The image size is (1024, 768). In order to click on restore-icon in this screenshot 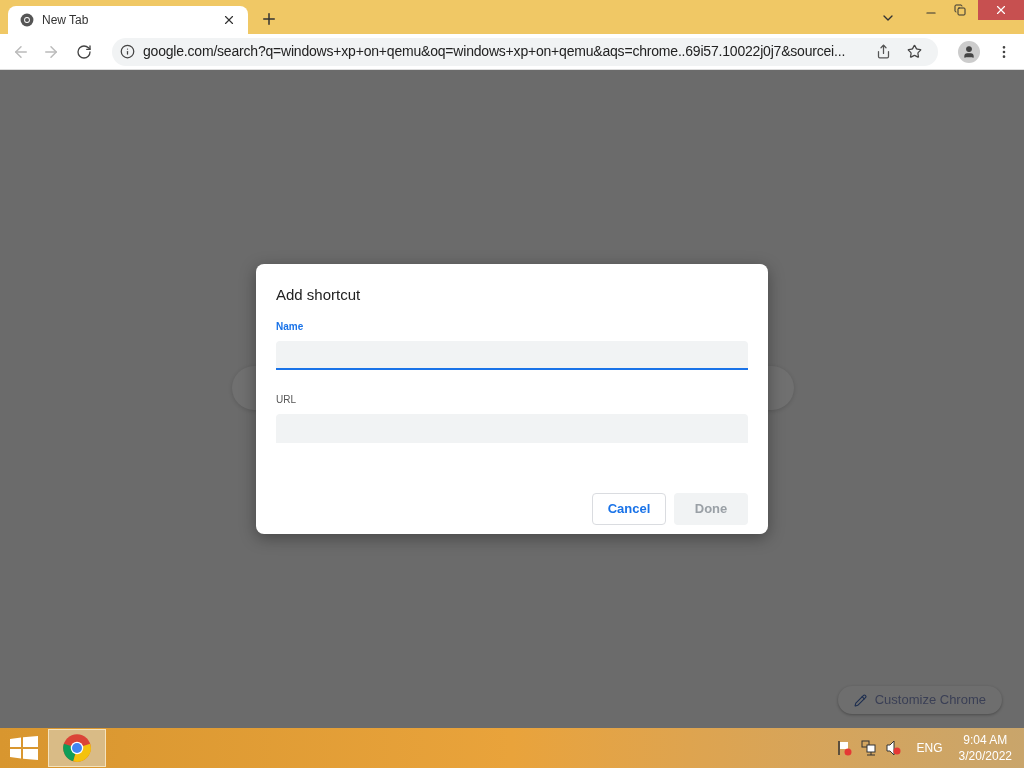, I will do `click(960, 10)`.